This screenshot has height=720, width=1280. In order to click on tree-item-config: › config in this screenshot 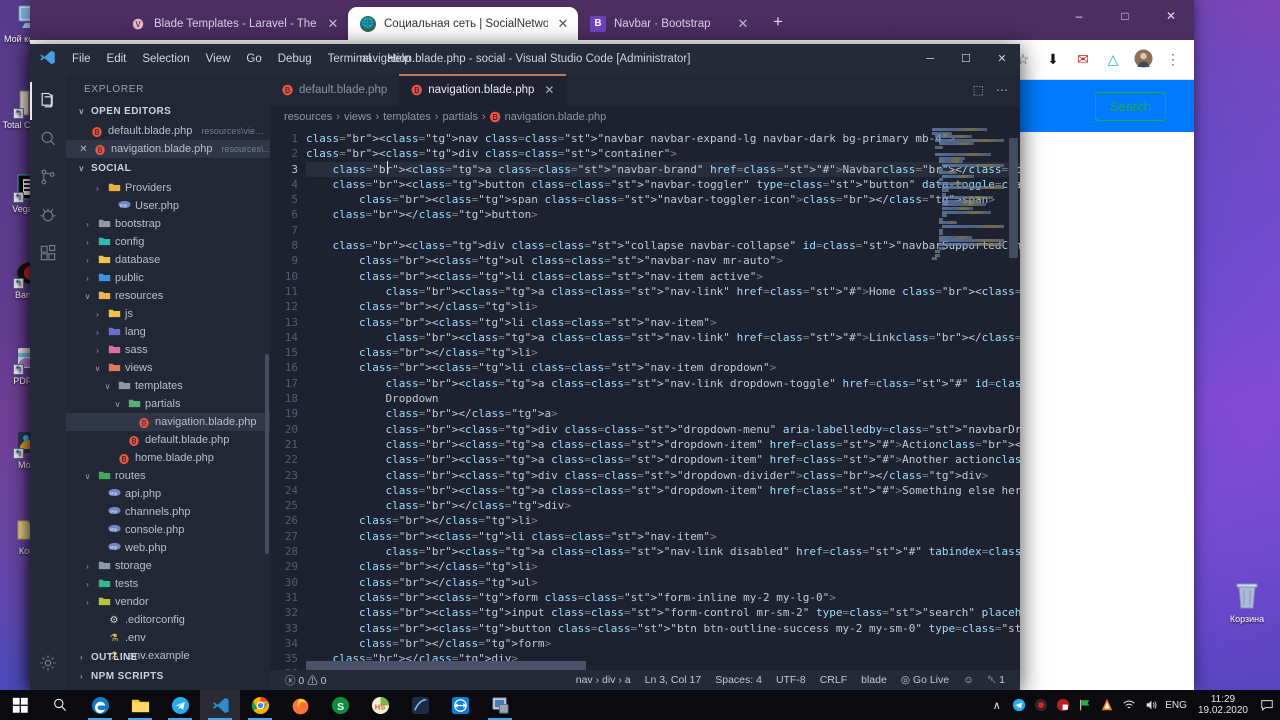, I will do `click(168, 242)`.